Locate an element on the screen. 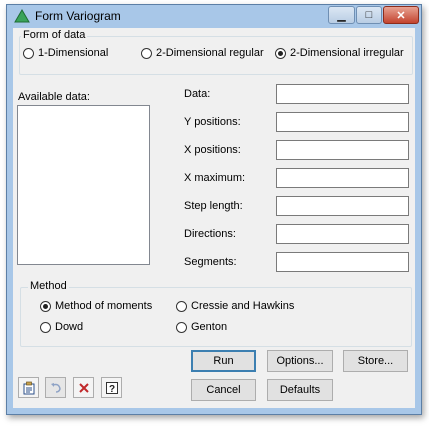  directions-field is located at coordinates (342, 234).